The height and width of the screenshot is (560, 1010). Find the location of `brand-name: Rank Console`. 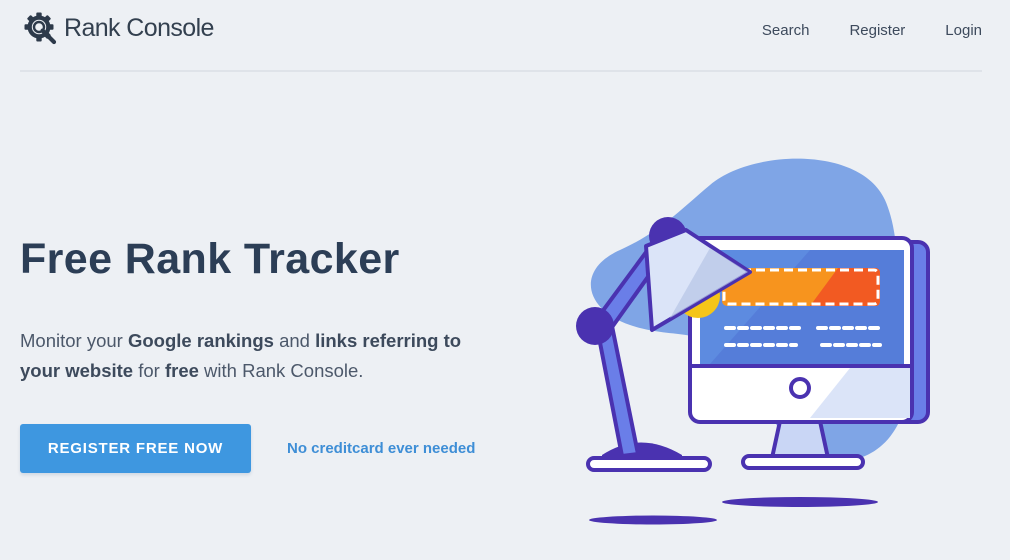

brand-name: Rank Console is located at coordinates (139, 27).